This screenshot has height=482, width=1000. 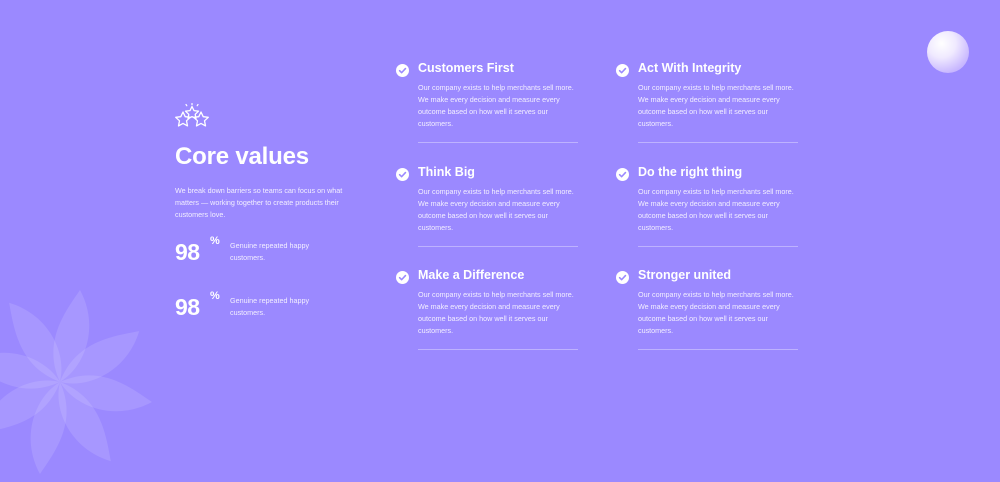 I want to click on page-title: Core values, so click(x=242, y=156).